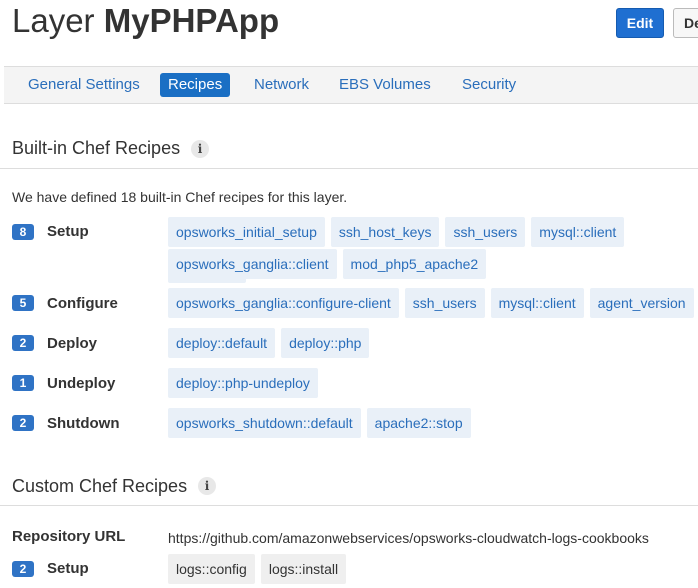  What do you see at coordinates (685, 23) in the screenshot?
I see `delete-button: De` at bounding box center [685, 23].